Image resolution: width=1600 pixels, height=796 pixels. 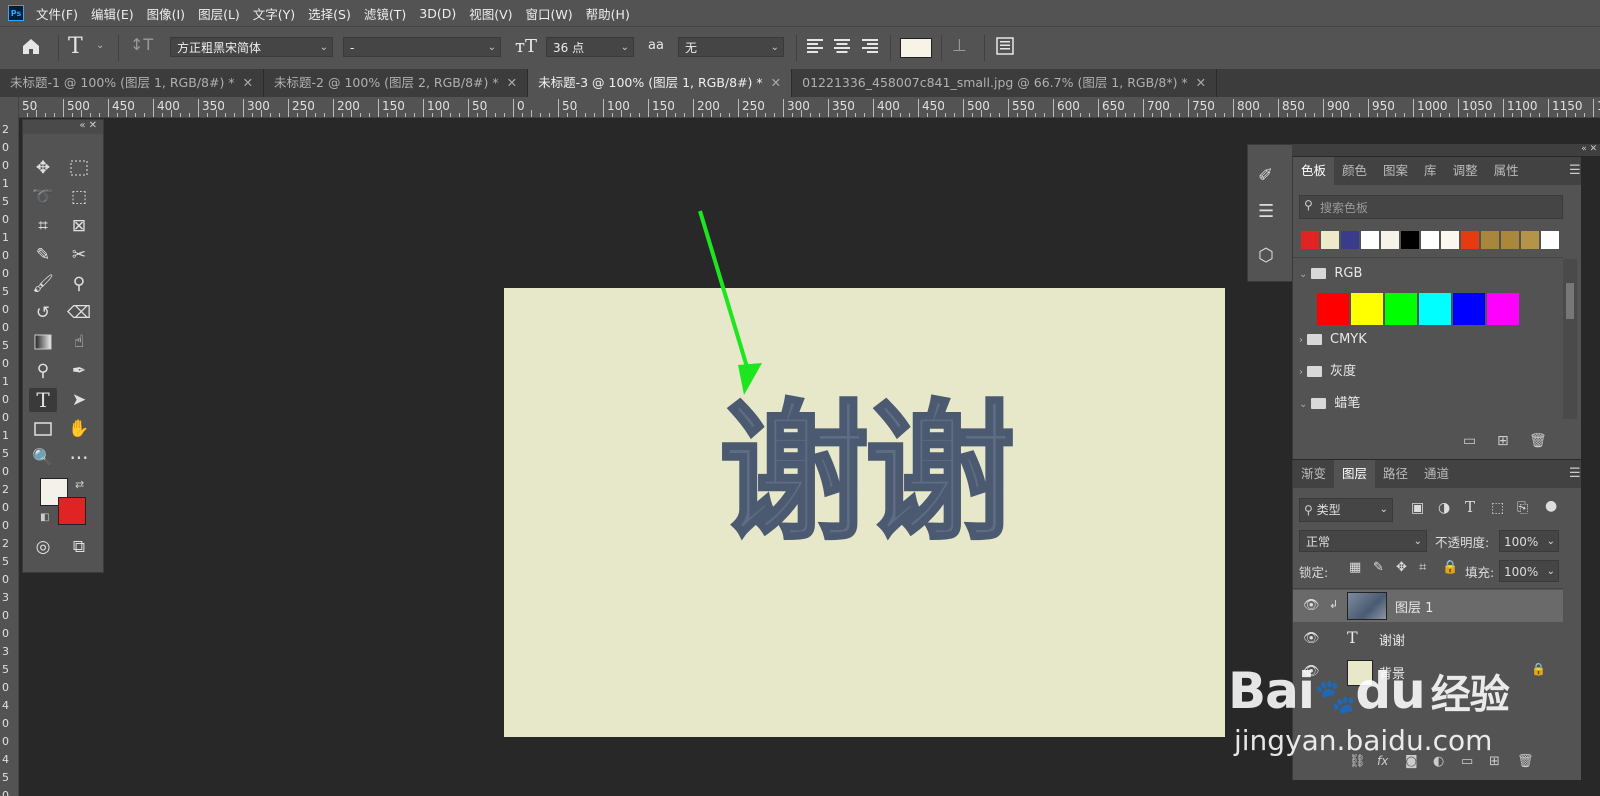 I want to click on swatch-group-cmyk: › CMYK, so click(x=1428, y=340).